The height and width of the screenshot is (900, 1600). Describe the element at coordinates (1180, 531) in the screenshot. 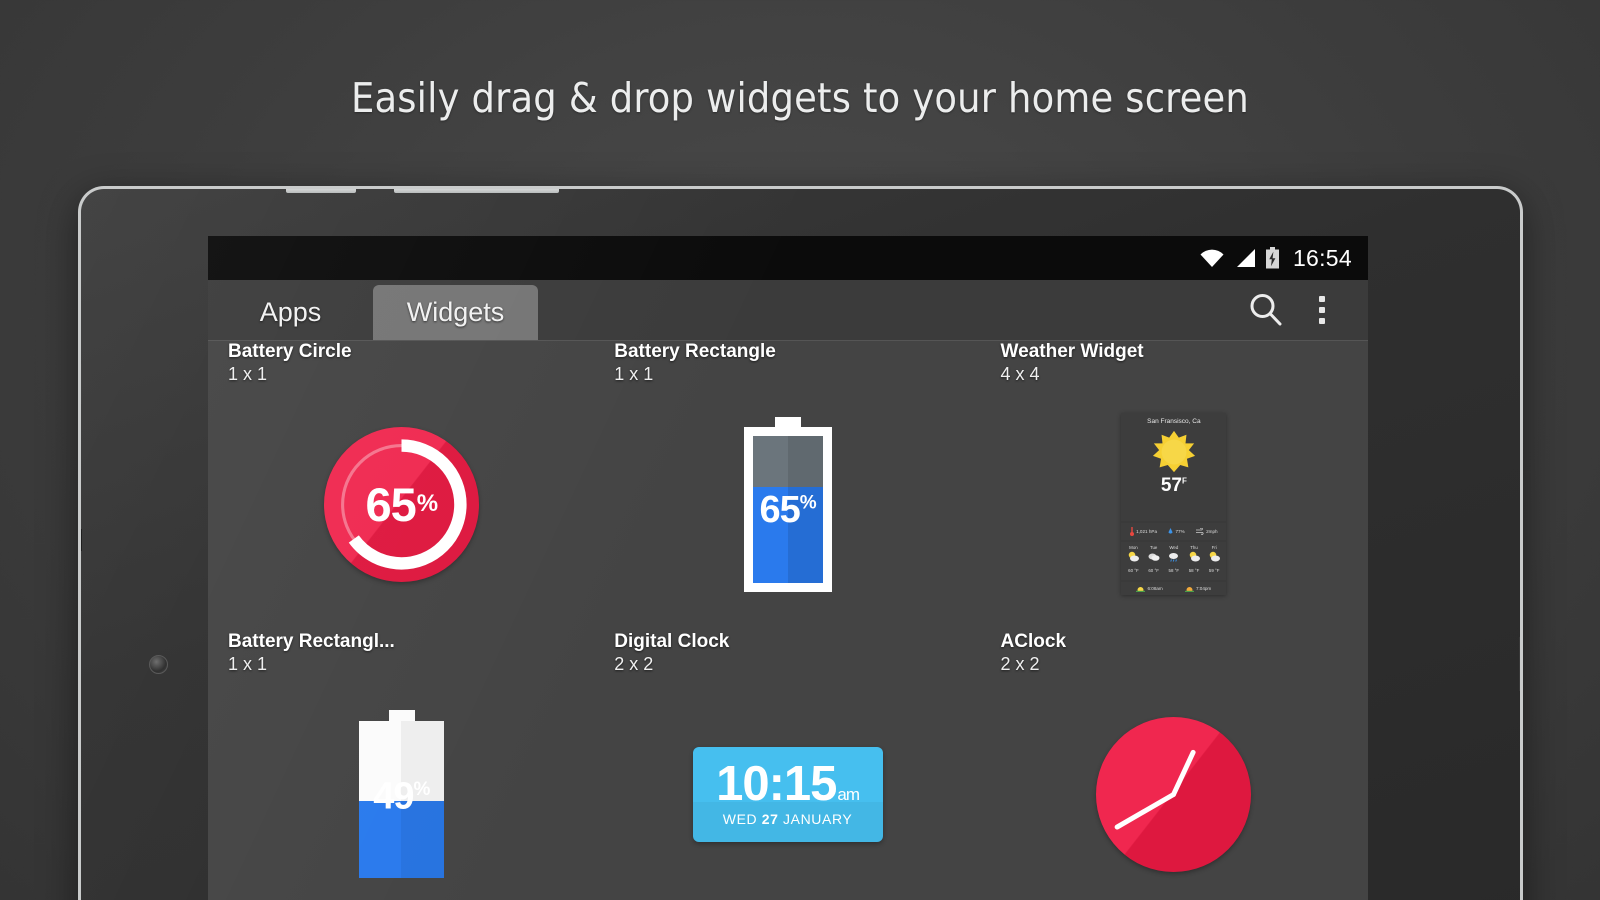

I see `weather-humidity-value: 77%` at that location.